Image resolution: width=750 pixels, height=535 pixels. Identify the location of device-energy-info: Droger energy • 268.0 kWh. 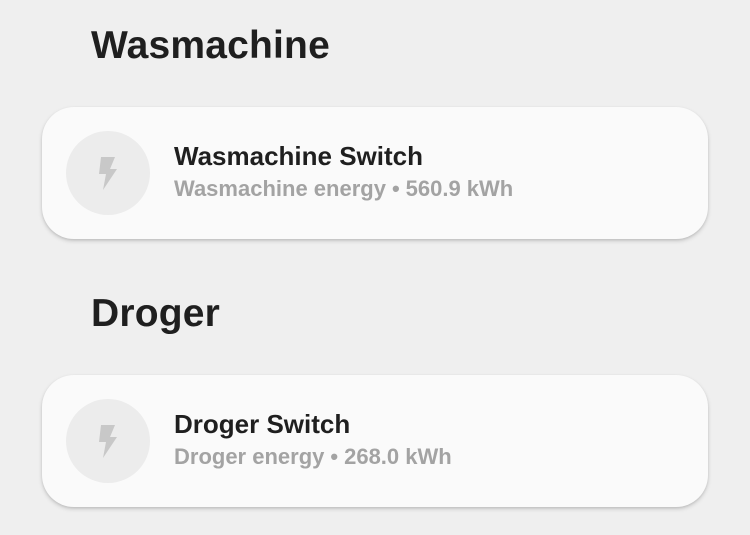
(313, 457).